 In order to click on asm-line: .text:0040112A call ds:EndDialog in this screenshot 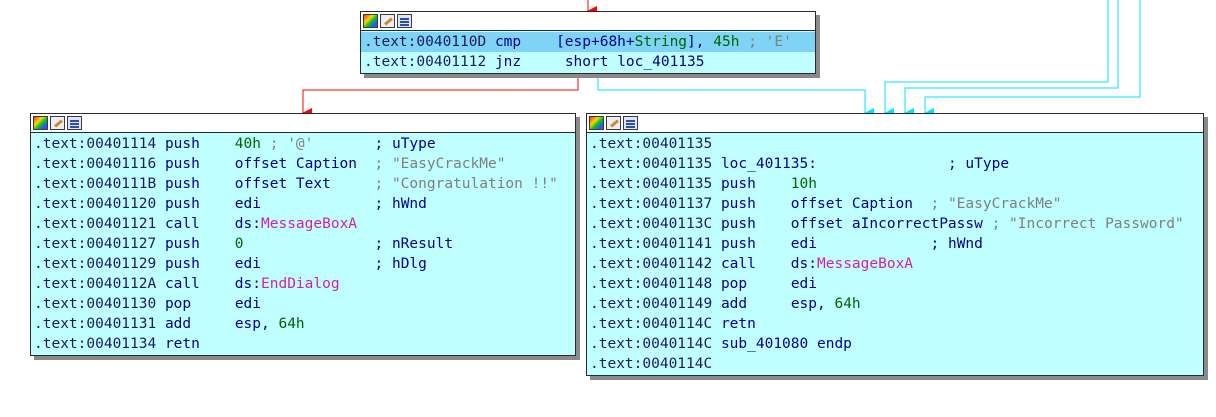, I will do `click(303, 284)`.